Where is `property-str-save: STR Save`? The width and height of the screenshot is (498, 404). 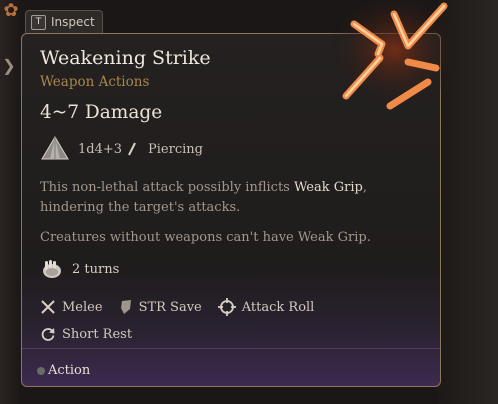 property-str-save: STR Save is located at coordinates (160, 307).